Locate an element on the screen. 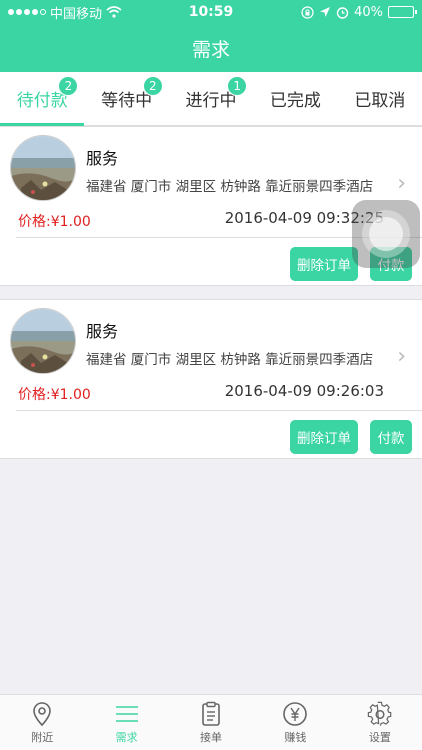 The height and width of the screenshot is (750, 422). tab-completed: 已完成 is located at coordinates (295, 98).